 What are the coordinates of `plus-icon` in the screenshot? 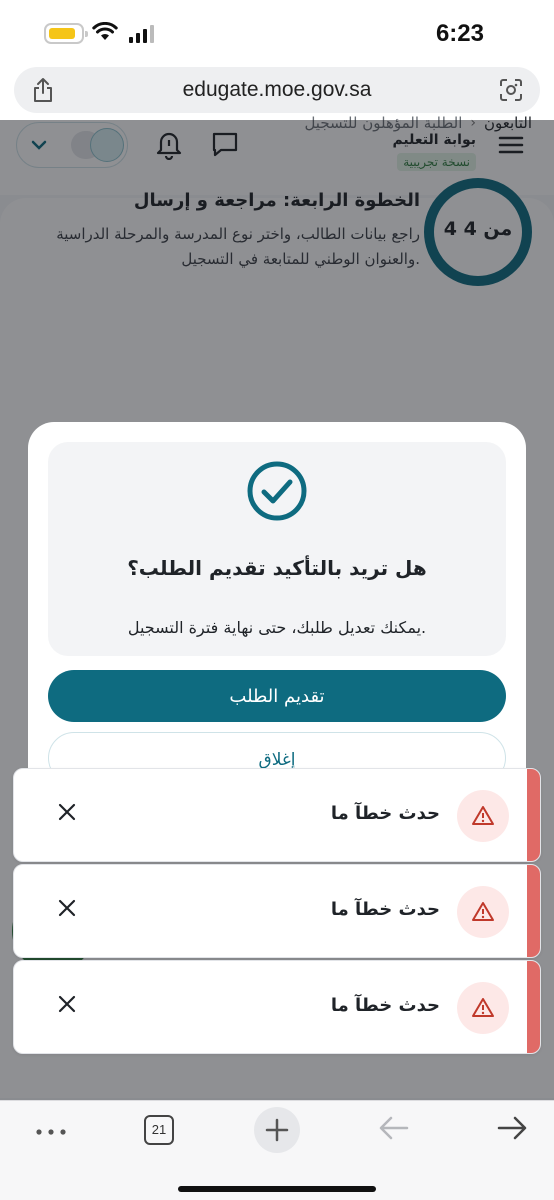 It's located at (277, 1130).